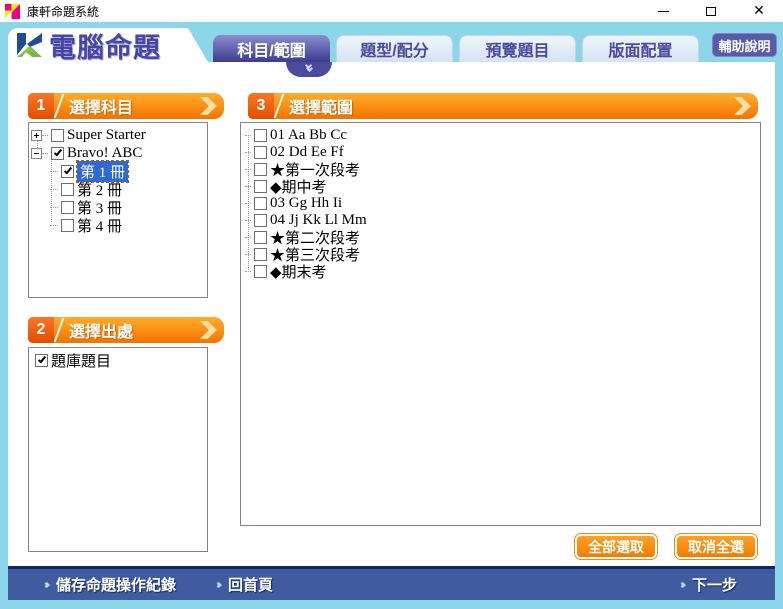 Image resolution: width=783 pixels, height=609 pixels. I want to click on list-item: ◆期末考, so click(500, 271).